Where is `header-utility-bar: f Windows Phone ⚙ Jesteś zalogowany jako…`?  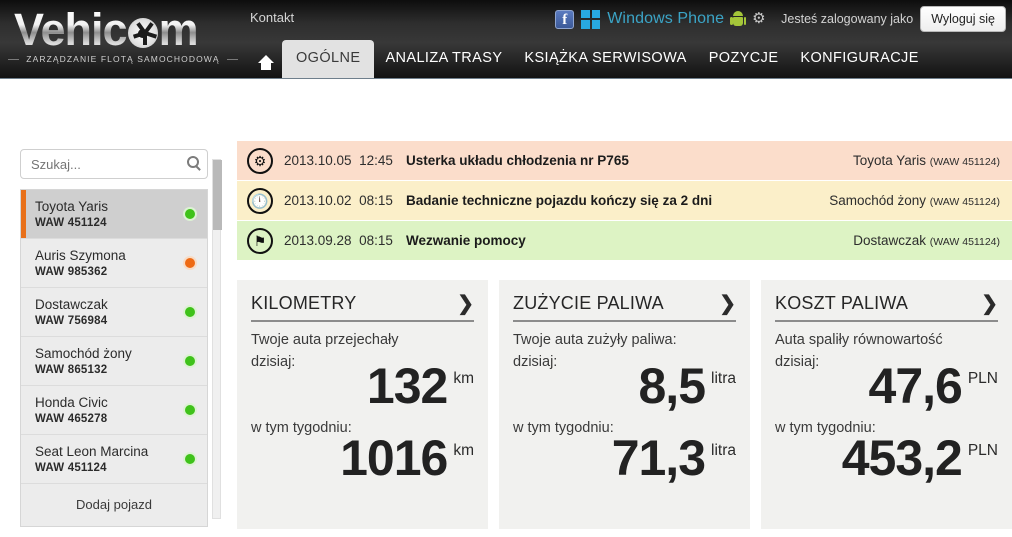 header-utility-bar: f Windows Phone ⚙ Jesteś zalogowany jako… is located at coordinates (780, 19).